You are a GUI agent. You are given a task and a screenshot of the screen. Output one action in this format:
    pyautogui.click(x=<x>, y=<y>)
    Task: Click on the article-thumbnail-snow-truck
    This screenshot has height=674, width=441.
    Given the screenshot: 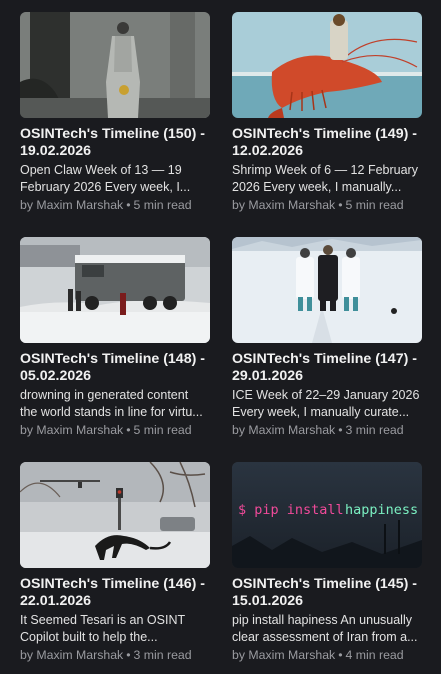 What is the action you would take?
    pyautogui.click(x=115, y=290)
    